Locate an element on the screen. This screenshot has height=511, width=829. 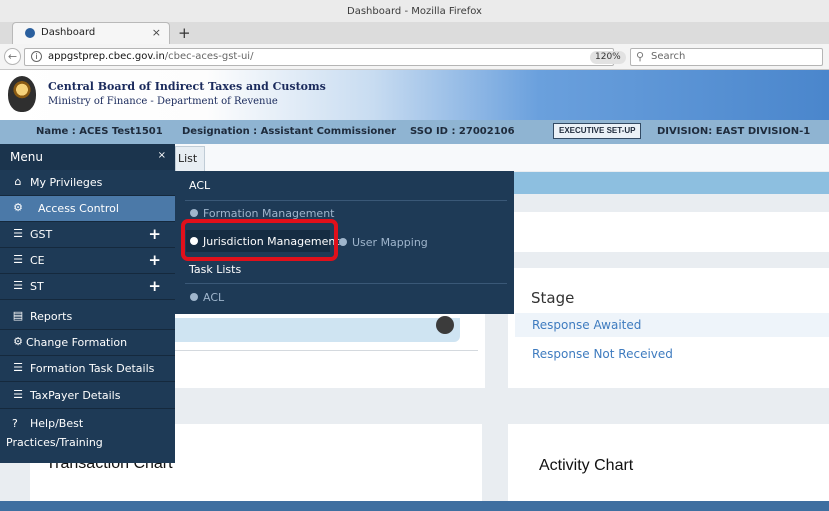
user-designation: Designation : Assistant Commissioner is located at coordinates (289, 131).